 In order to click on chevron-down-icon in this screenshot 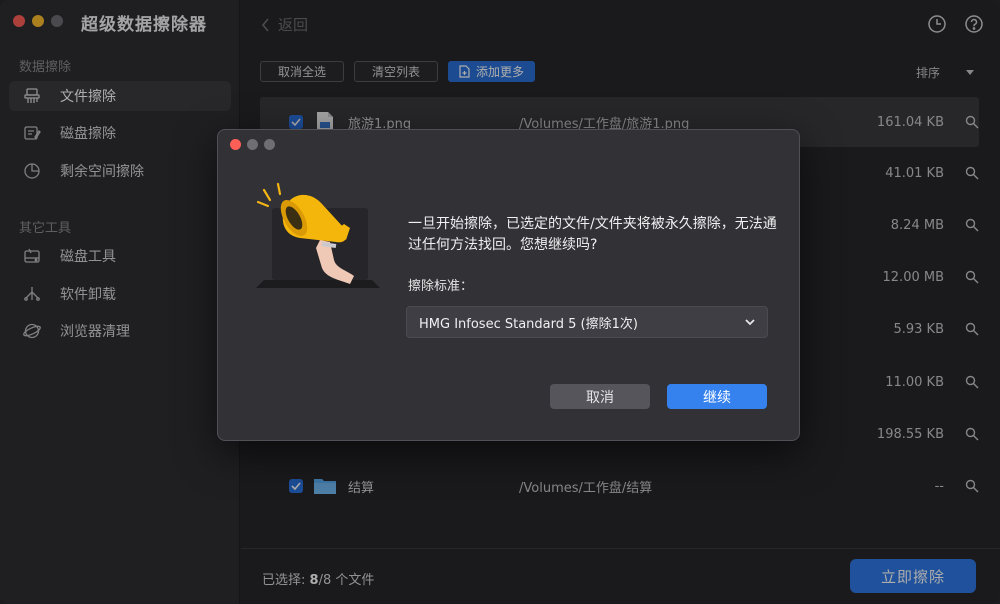, I will do `click(750, 322)`.